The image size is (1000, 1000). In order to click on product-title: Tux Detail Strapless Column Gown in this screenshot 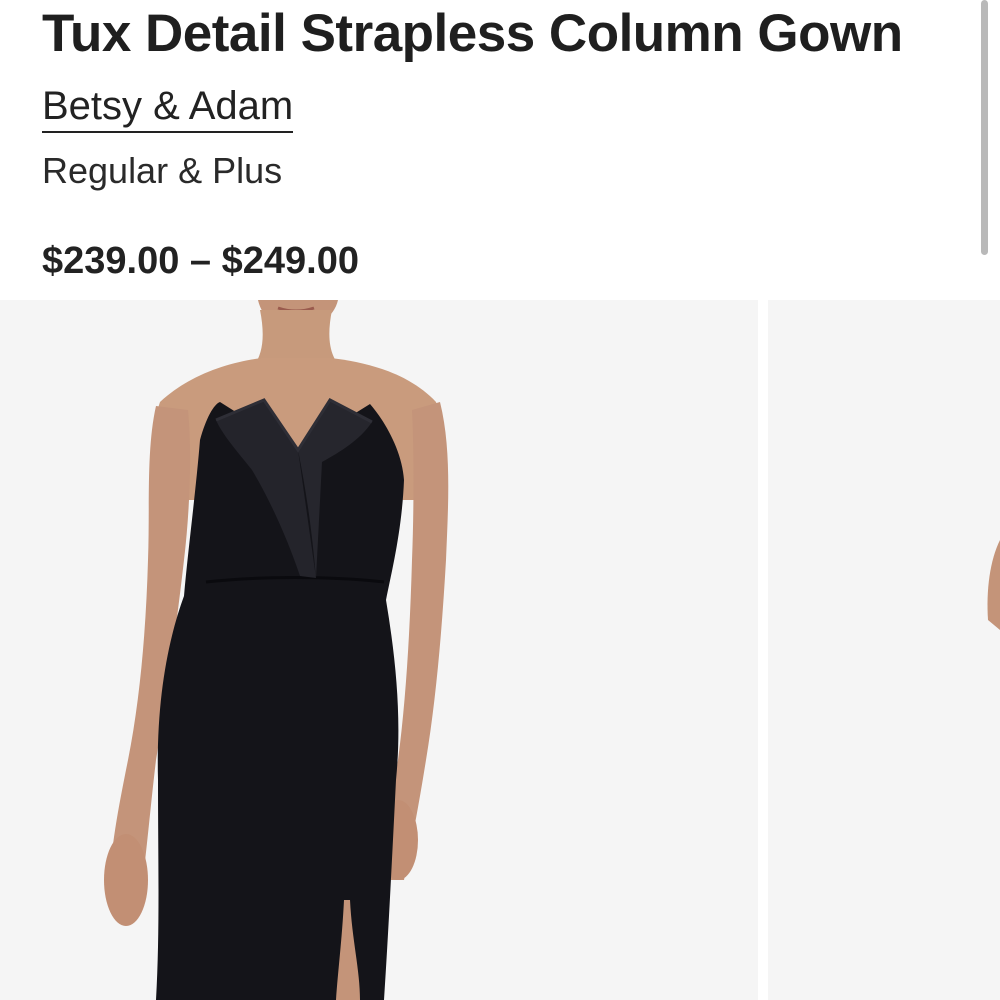, I will do `click(472, 33)`.